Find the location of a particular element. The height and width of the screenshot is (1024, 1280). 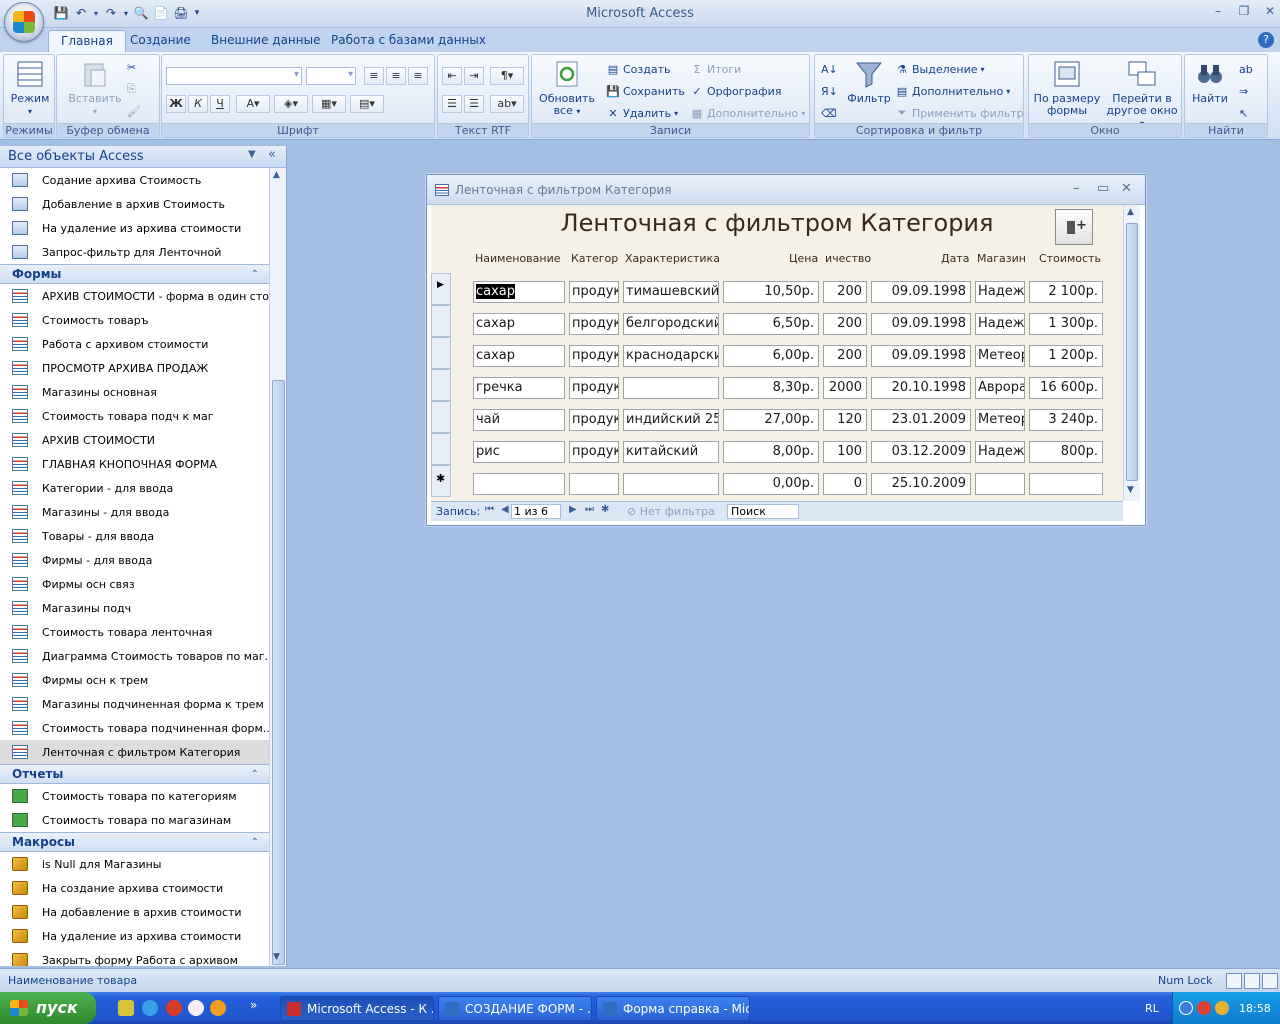

ie-icon is located at coordinates (150, 1008).